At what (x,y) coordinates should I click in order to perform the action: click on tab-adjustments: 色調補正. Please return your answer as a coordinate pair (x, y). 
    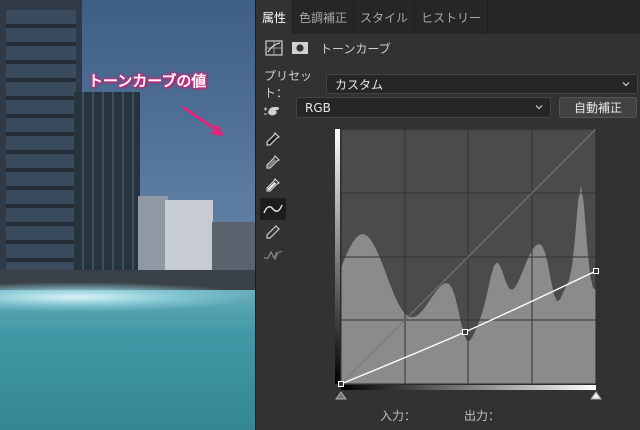
    Looking at the image, I should click on (324, 17).